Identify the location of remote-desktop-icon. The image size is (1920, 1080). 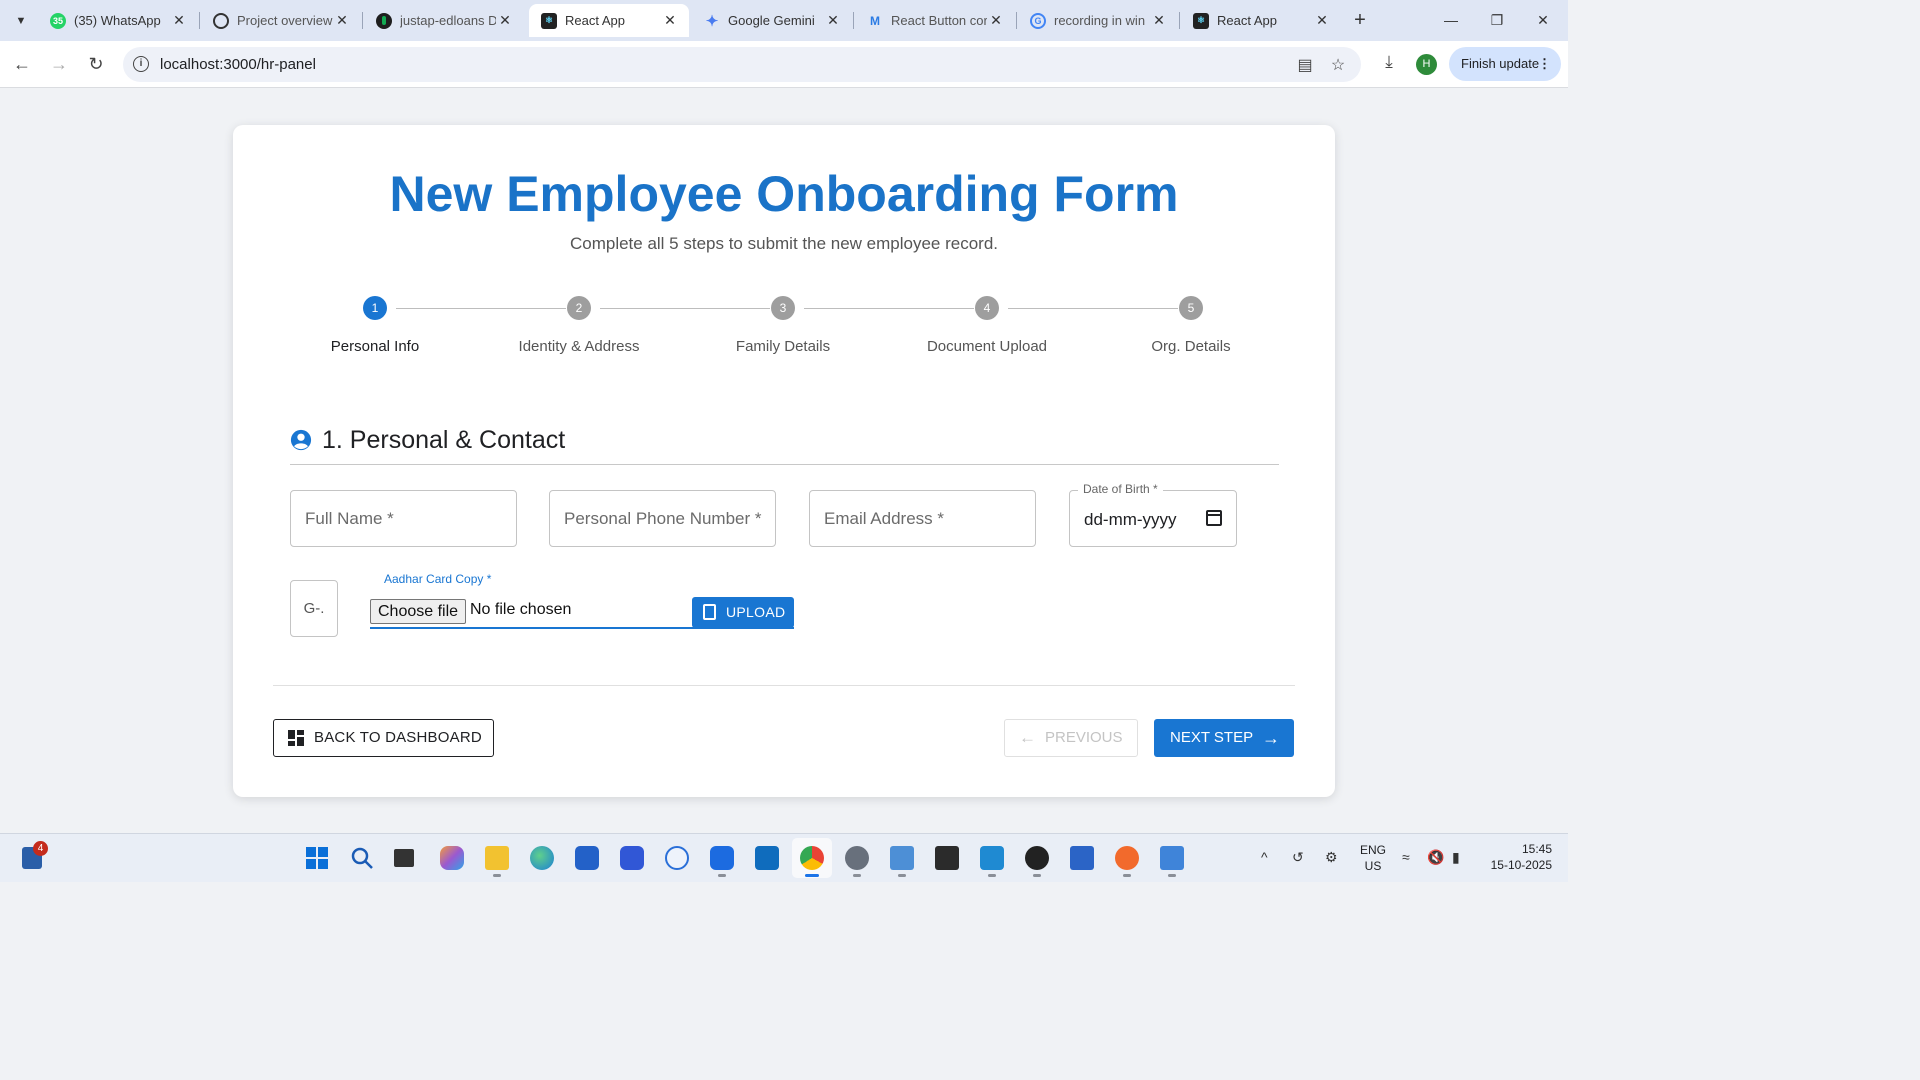
(902, 861).